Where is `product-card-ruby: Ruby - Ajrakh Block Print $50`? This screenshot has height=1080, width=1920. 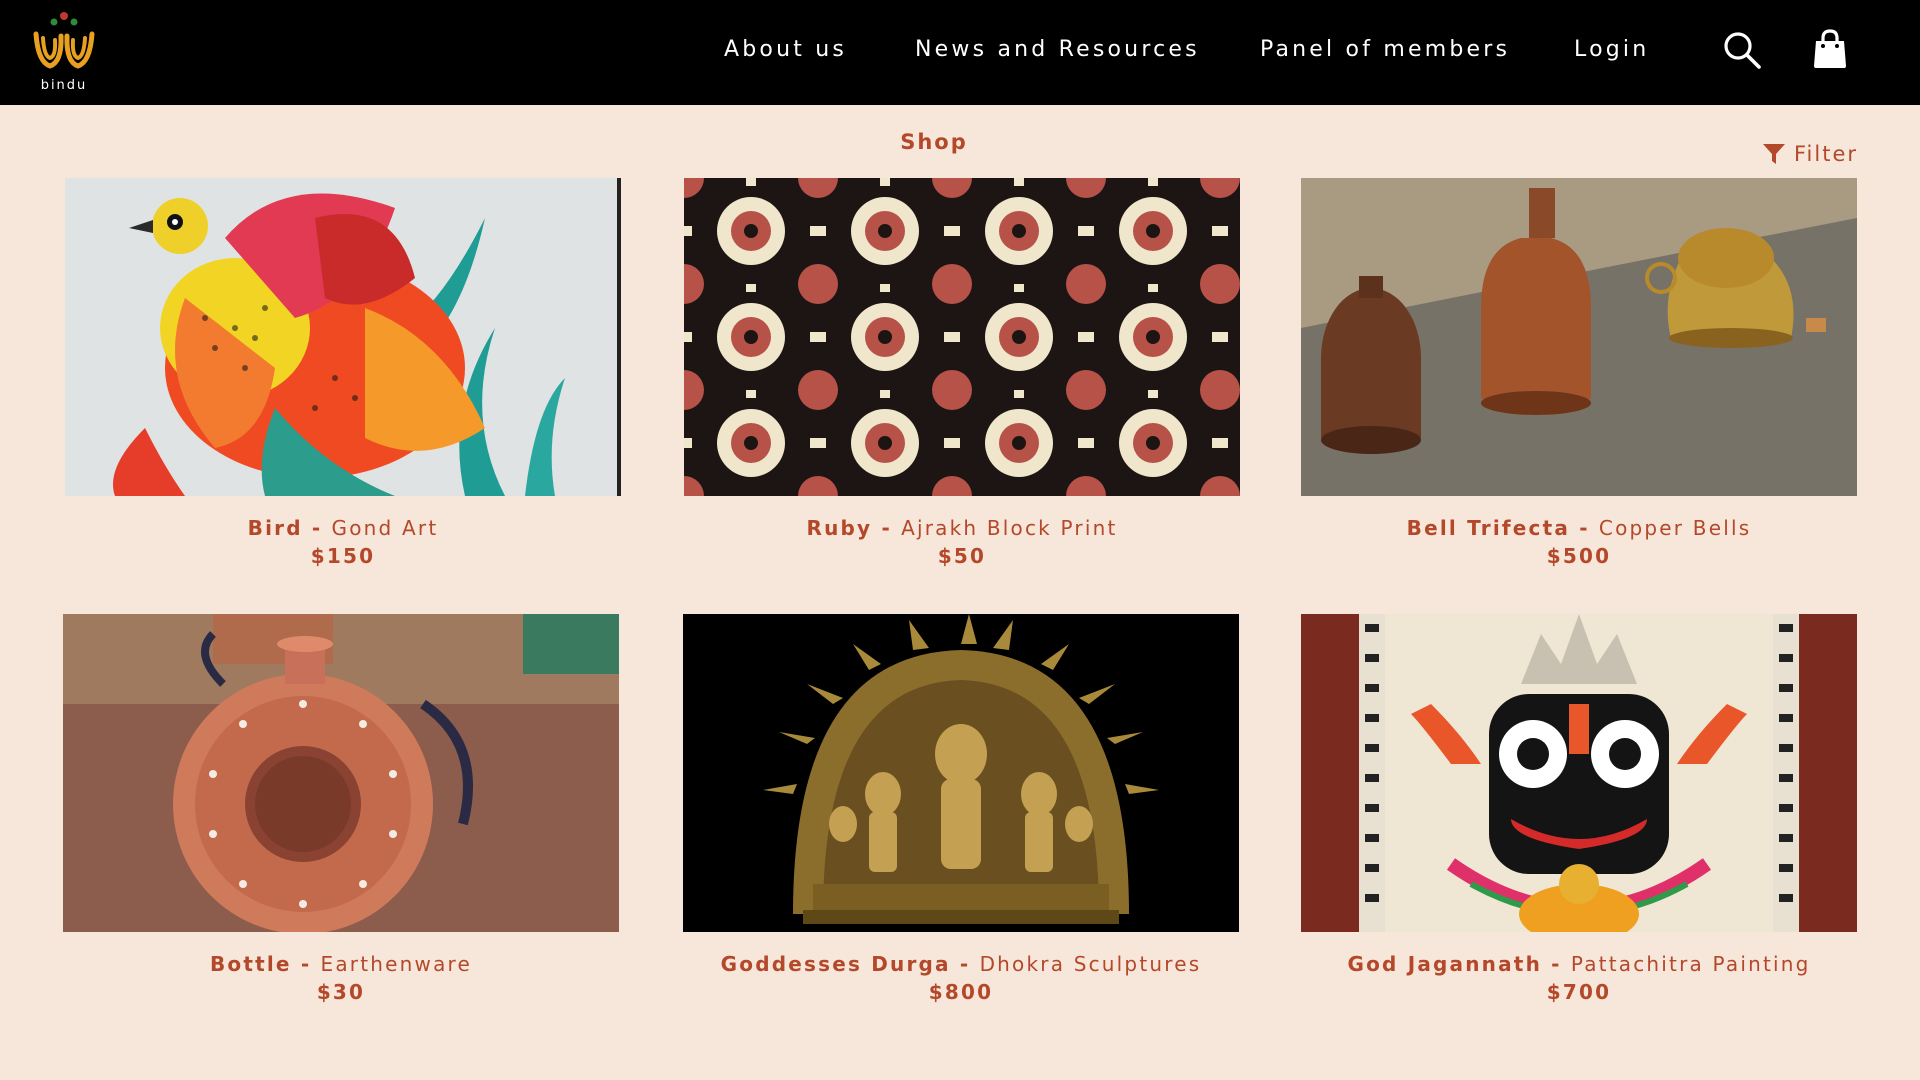
product-card-ruby: Ruby - Ajrakh Block Print $50 is located at coordinates (962, 373).